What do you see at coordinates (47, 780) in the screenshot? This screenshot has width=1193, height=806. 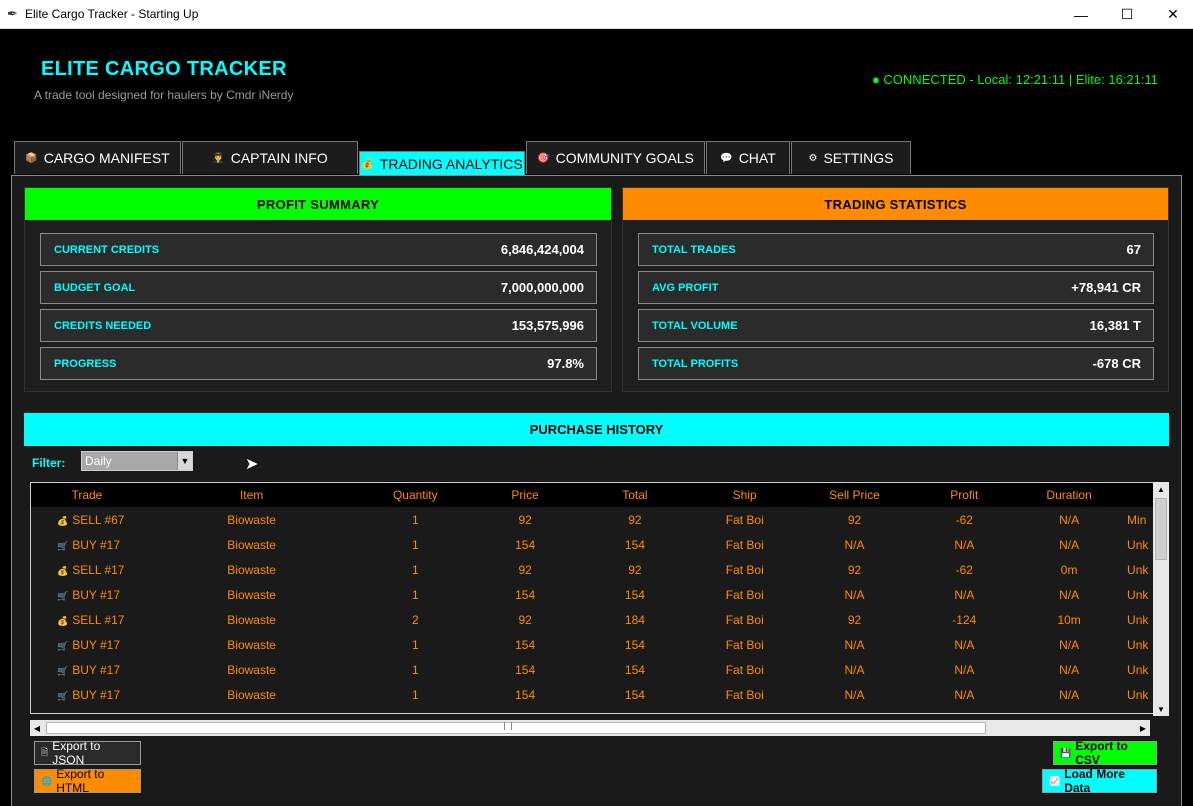 I see `globe-icon: 🌐` at bounding box center [47, 780].